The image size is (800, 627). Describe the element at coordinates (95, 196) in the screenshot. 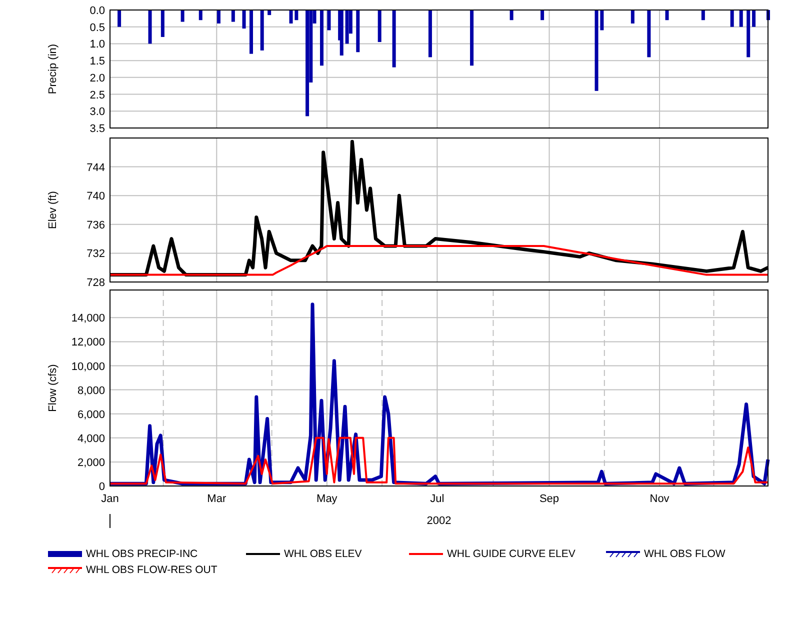

I see `y-tick-label: 740` at that location.